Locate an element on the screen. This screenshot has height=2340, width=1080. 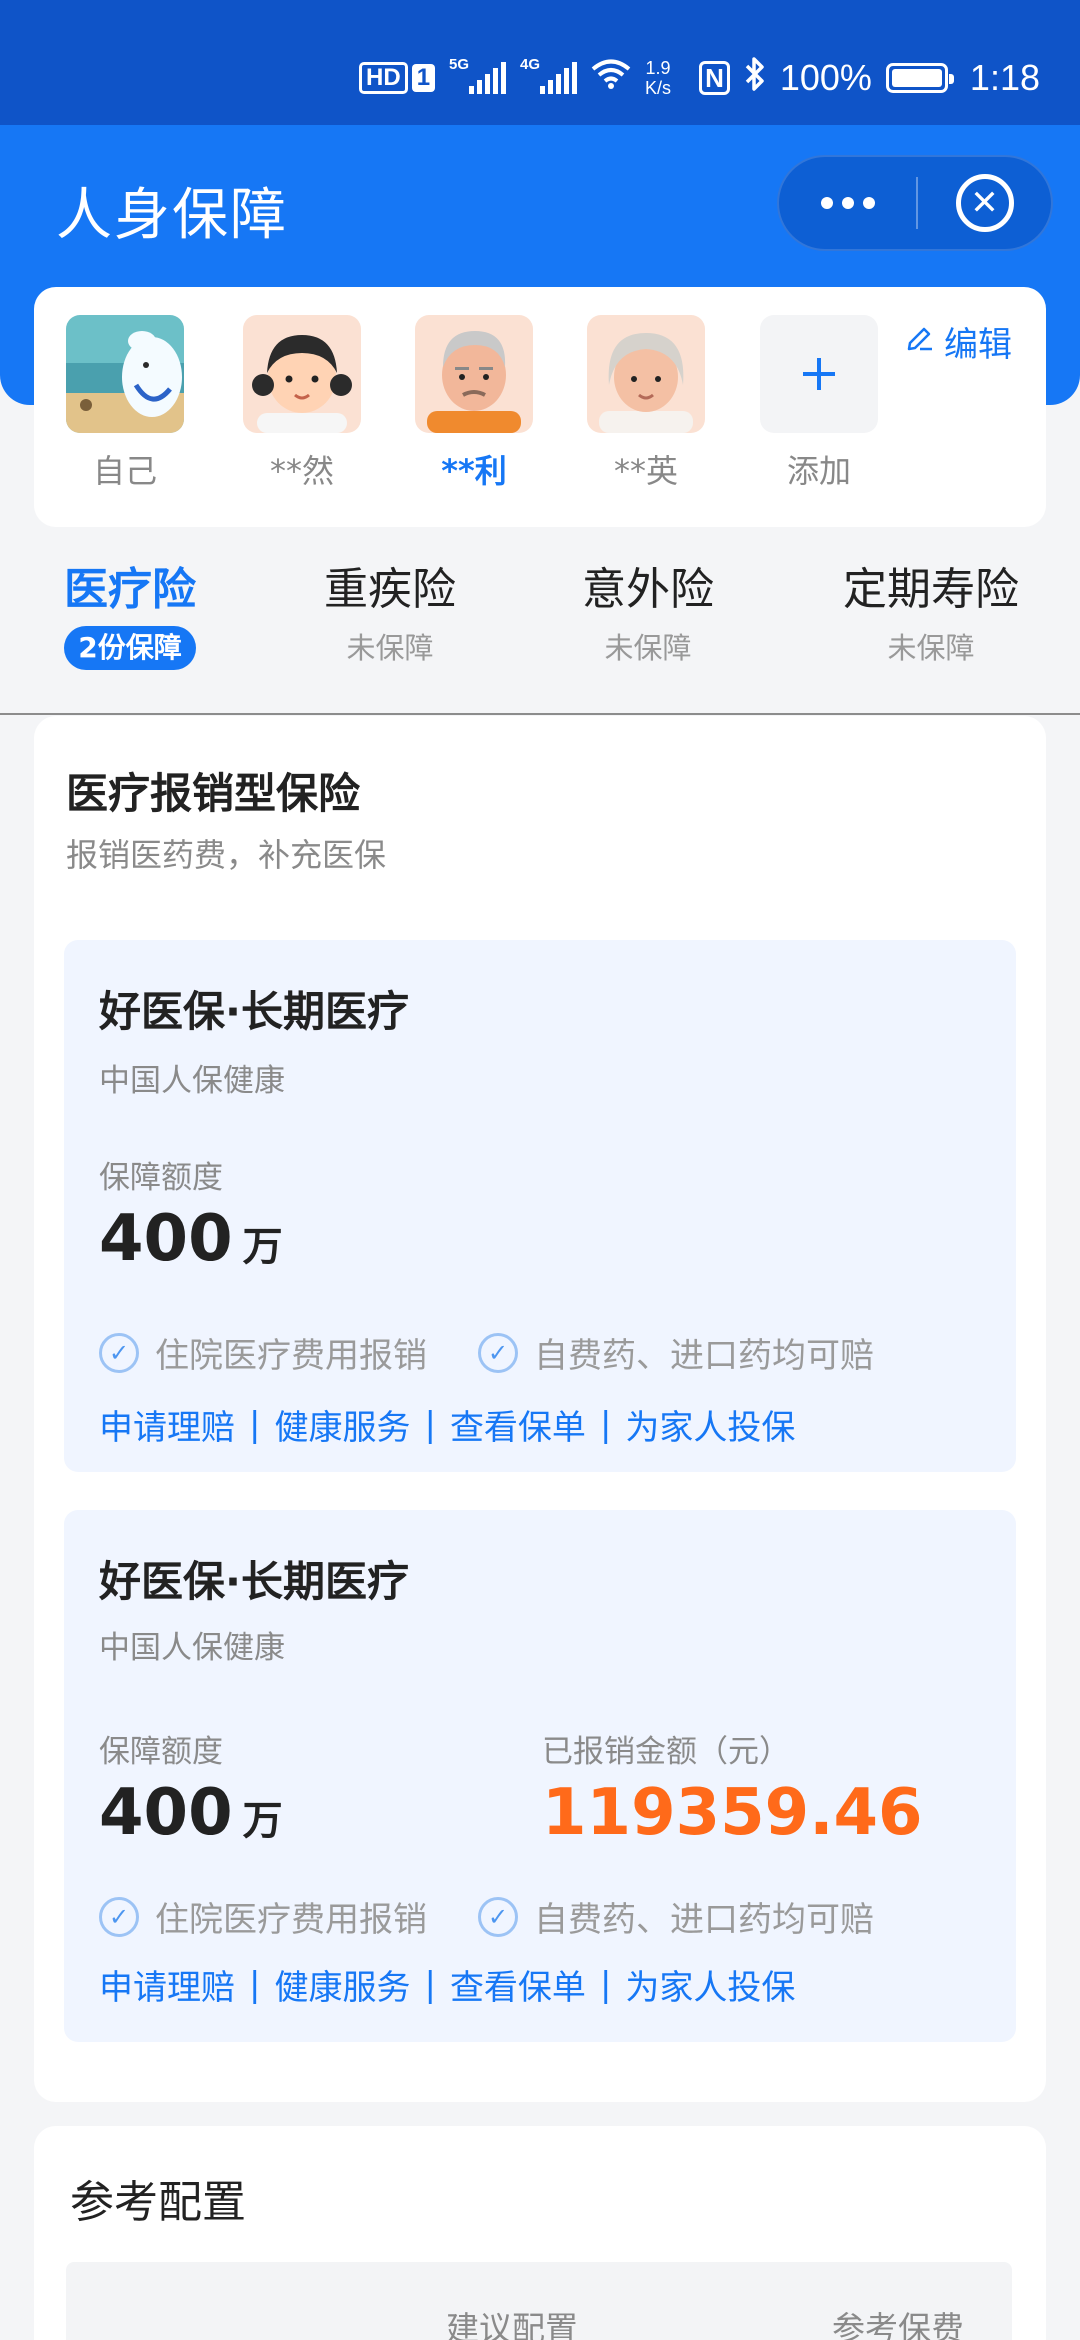
plus-icon is located at coordinates (819, 374).